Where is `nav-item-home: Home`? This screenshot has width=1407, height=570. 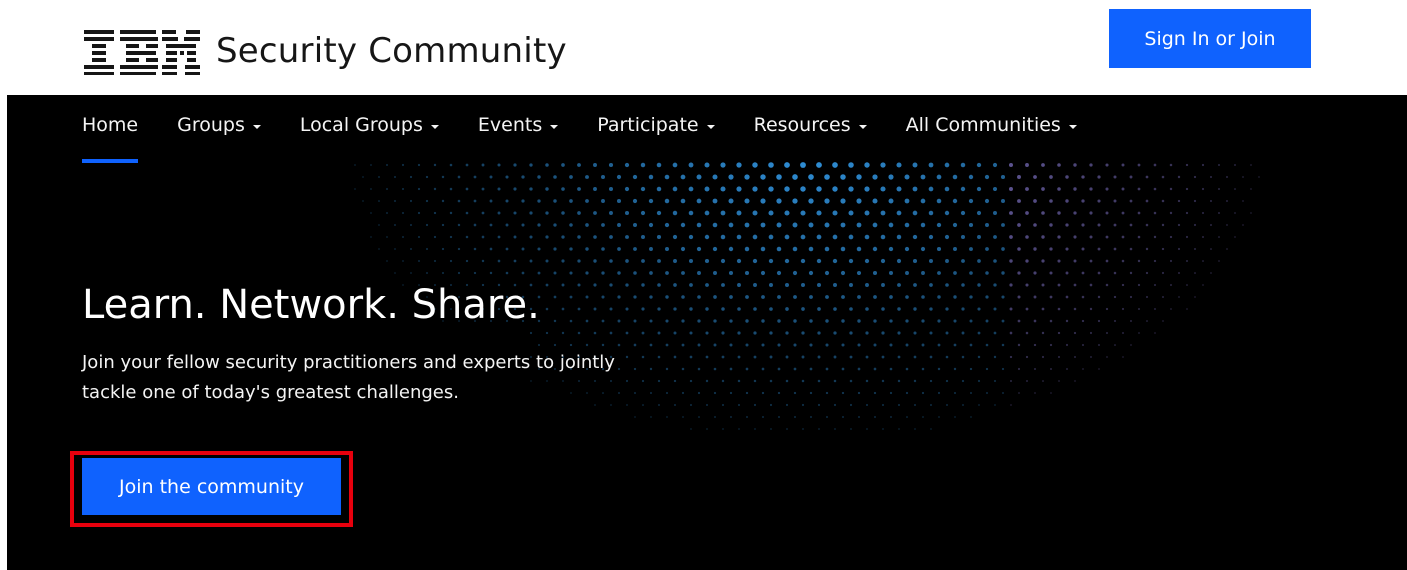 nav-item-home: Home is located at coordinates (110, 129).